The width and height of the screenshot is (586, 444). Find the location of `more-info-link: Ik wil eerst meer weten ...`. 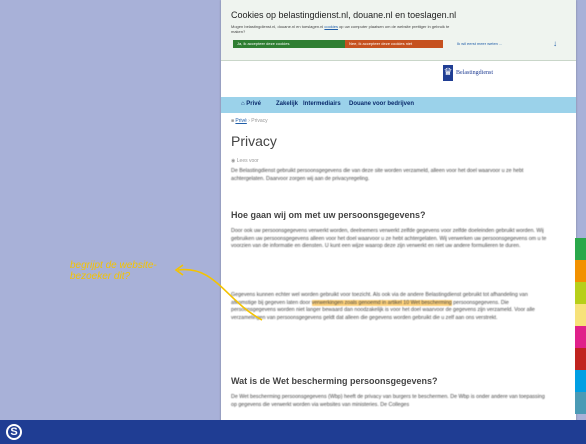

more-info-link: Ik wil eerst meer weten ... is located at coordinates (479, 44).